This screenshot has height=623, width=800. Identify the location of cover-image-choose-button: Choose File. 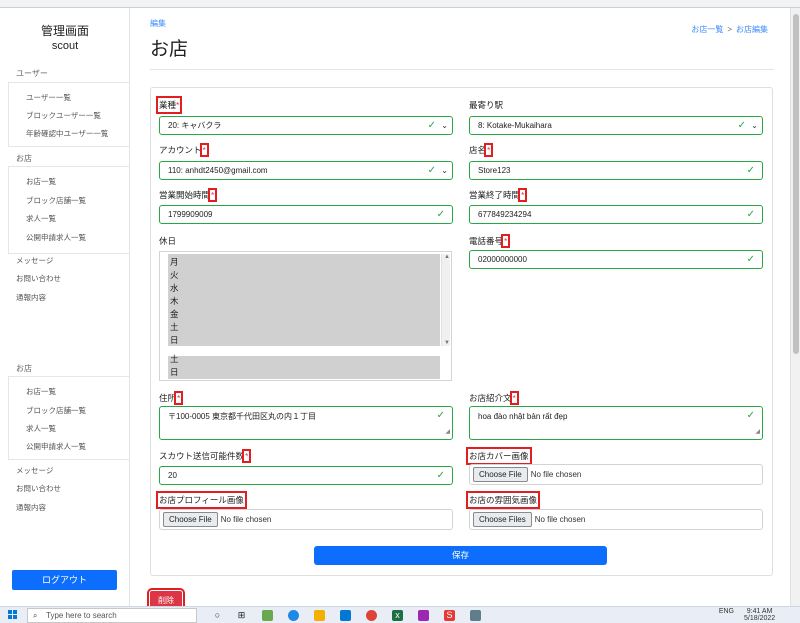
(500, 474).